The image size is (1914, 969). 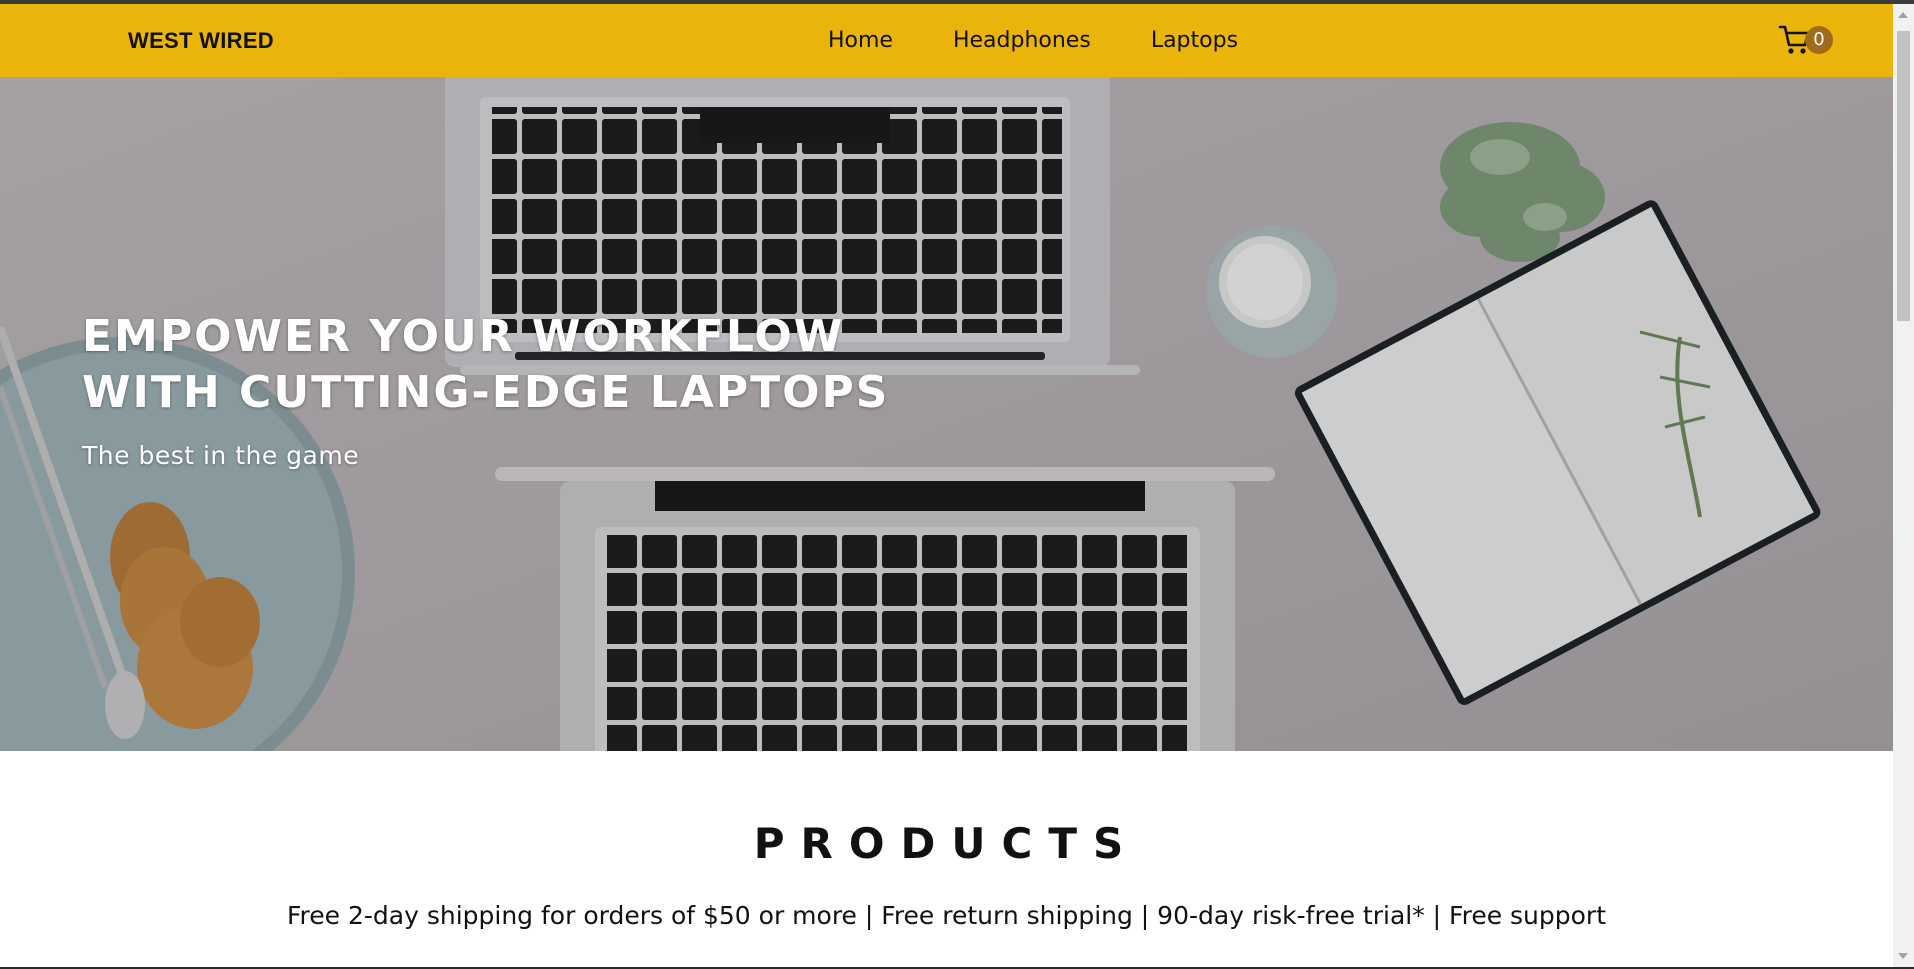 I want to click on hero-title-line-1: EMPOWER YOUR WORKFLOW, so click(x=463, y=336).